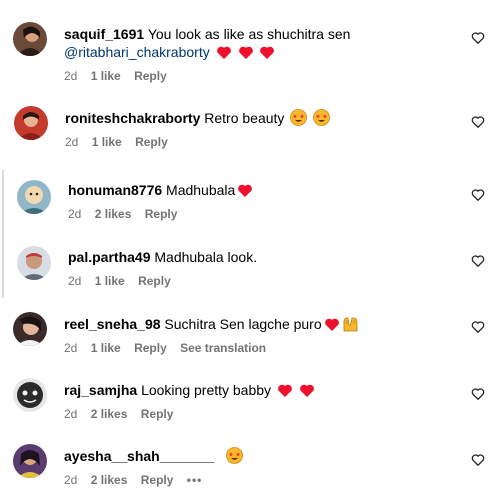 This screenshot has height=500, width=493. Describe the element at coordinates (206, 390) in the screenshot. I see `comment-text: Looking pretty babby` at that location.